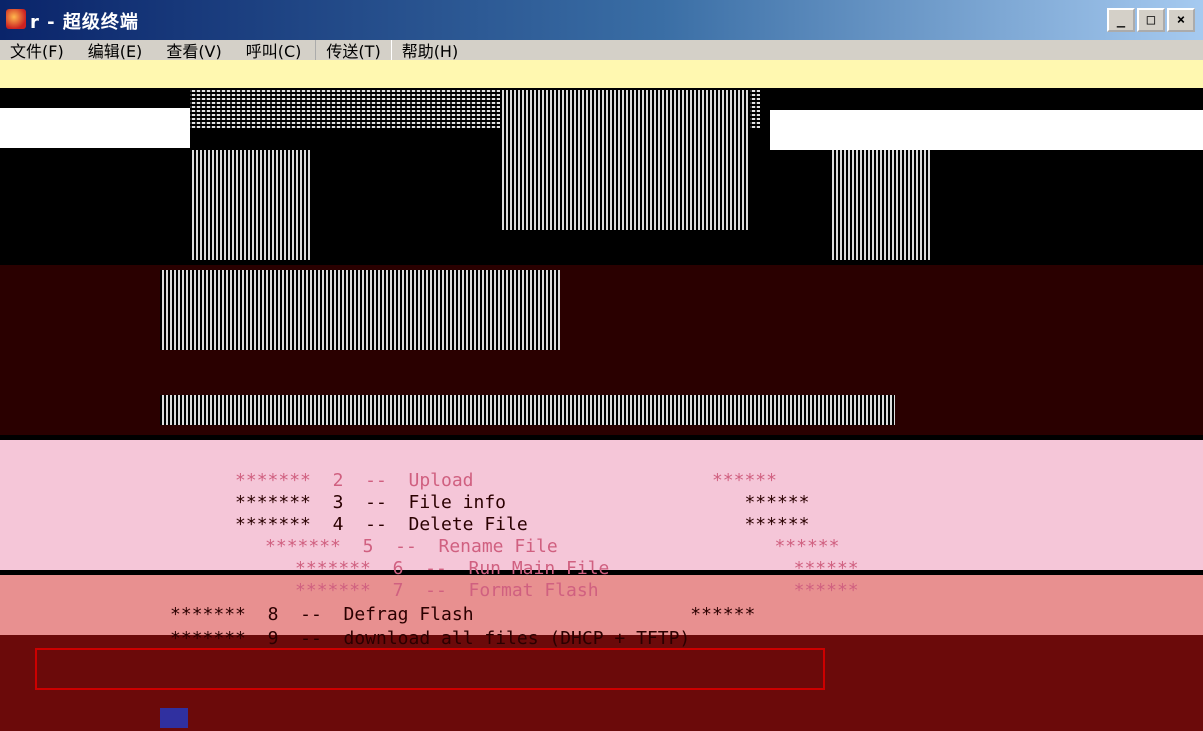 The width and height of the screenshot is (1203, 731). I want to click on menu-call: 呼叫(C), so click(276, 50).